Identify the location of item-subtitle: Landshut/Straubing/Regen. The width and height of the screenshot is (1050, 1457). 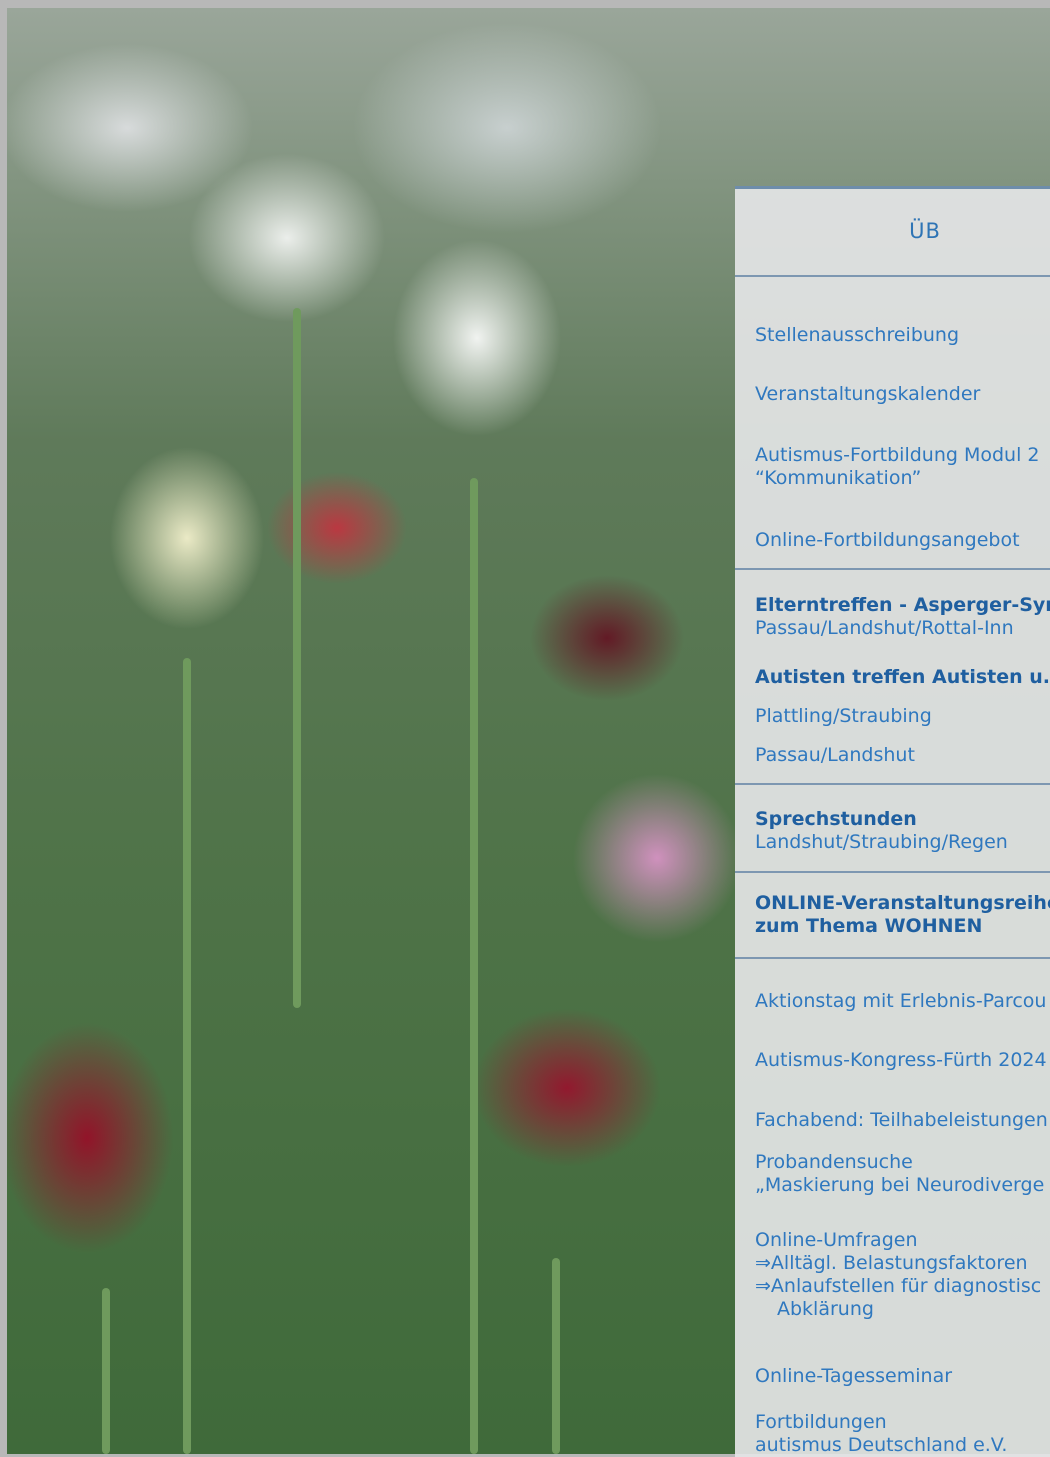
(881, 842).